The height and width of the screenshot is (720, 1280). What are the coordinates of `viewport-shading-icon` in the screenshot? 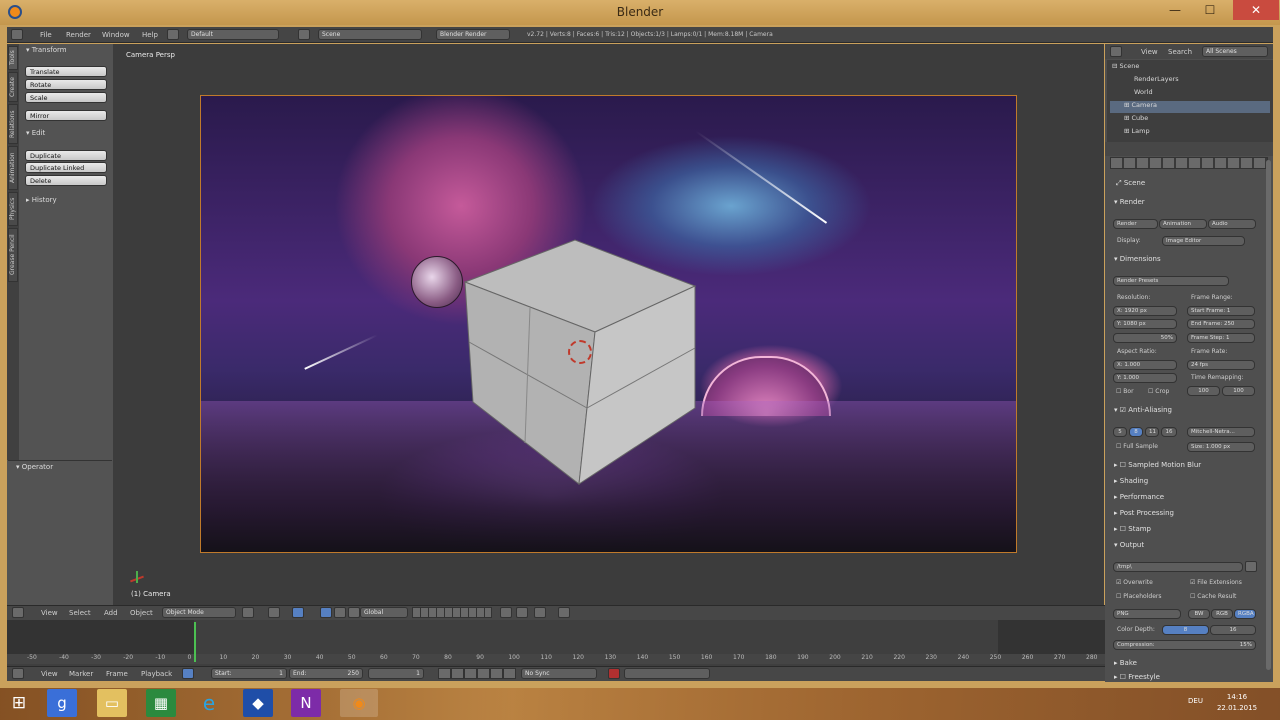 It's located at (248, 612).